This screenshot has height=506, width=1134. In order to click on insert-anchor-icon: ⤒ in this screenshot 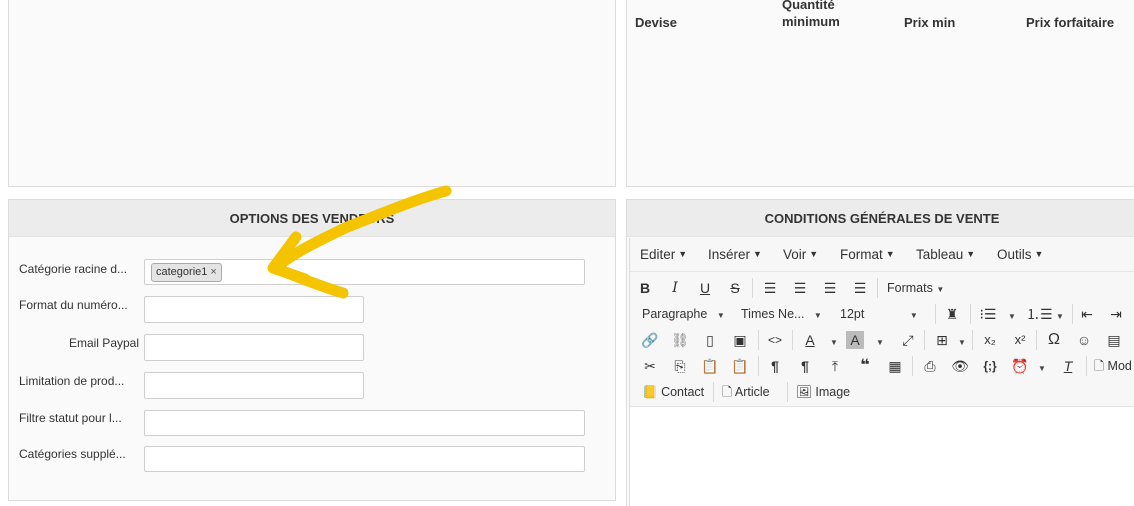, I will do `click(835, 366)`.